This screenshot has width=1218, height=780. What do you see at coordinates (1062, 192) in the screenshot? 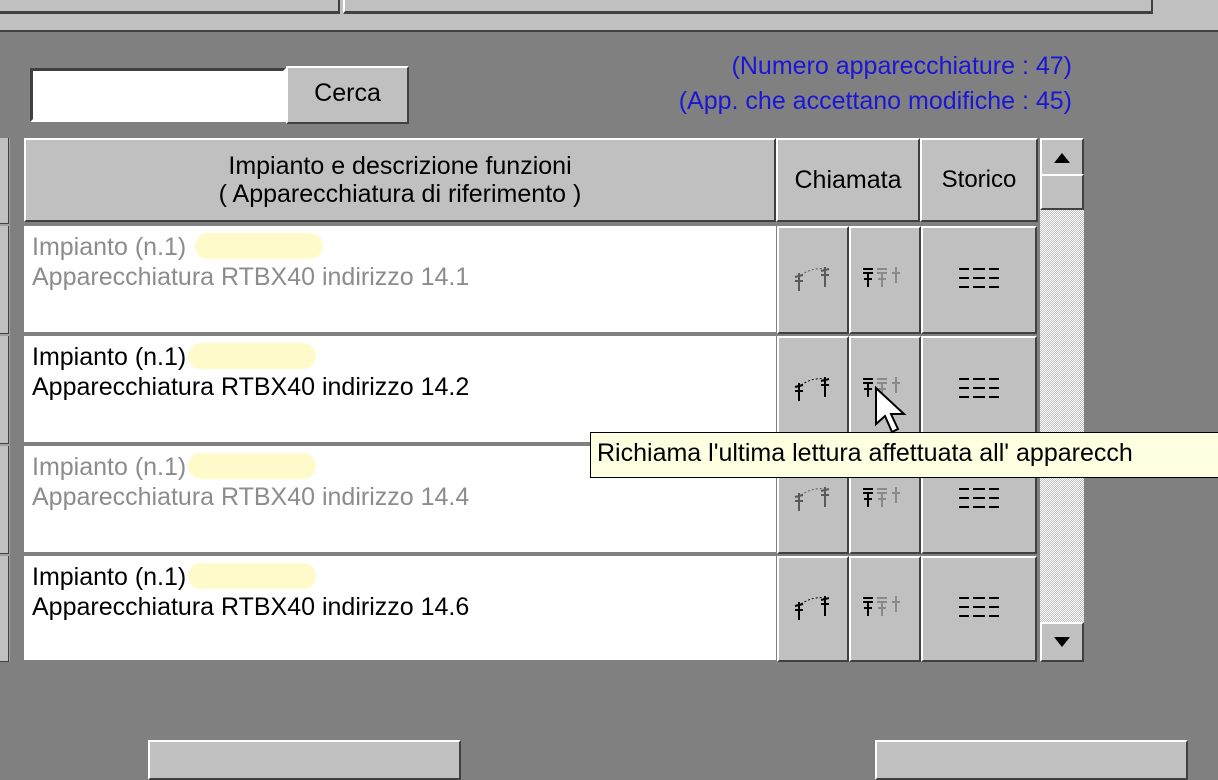
I see `scrollbar-thumb` at bounding box center [1062, 192].